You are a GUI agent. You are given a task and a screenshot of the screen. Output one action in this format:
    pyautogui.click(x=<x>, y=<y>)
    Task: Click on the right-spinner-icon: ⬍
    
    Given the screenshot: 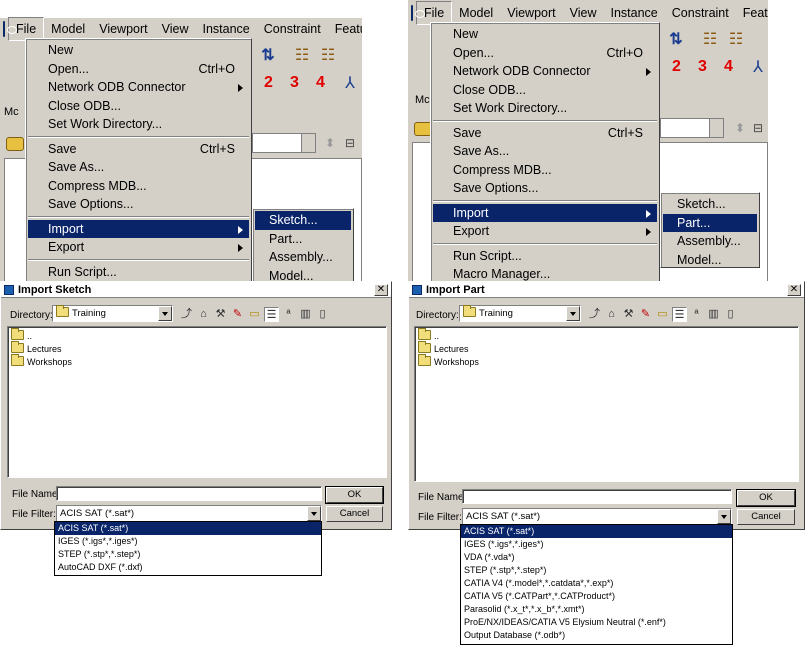 What is the action you would take?
    pyautogui.click(x=740, y=128)
    